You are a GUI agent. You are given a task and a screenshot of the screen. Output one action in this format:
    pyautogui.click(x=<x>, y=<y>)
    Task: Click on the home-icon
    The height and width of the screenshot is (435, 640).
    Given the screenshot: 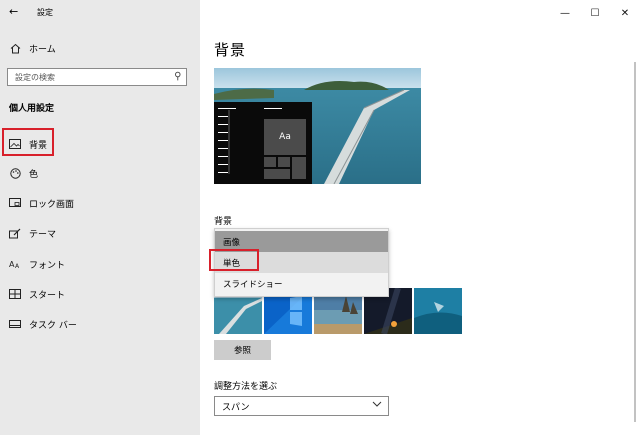 What is the action you would take?
    pyautogui.click(x=15, y=48)
    